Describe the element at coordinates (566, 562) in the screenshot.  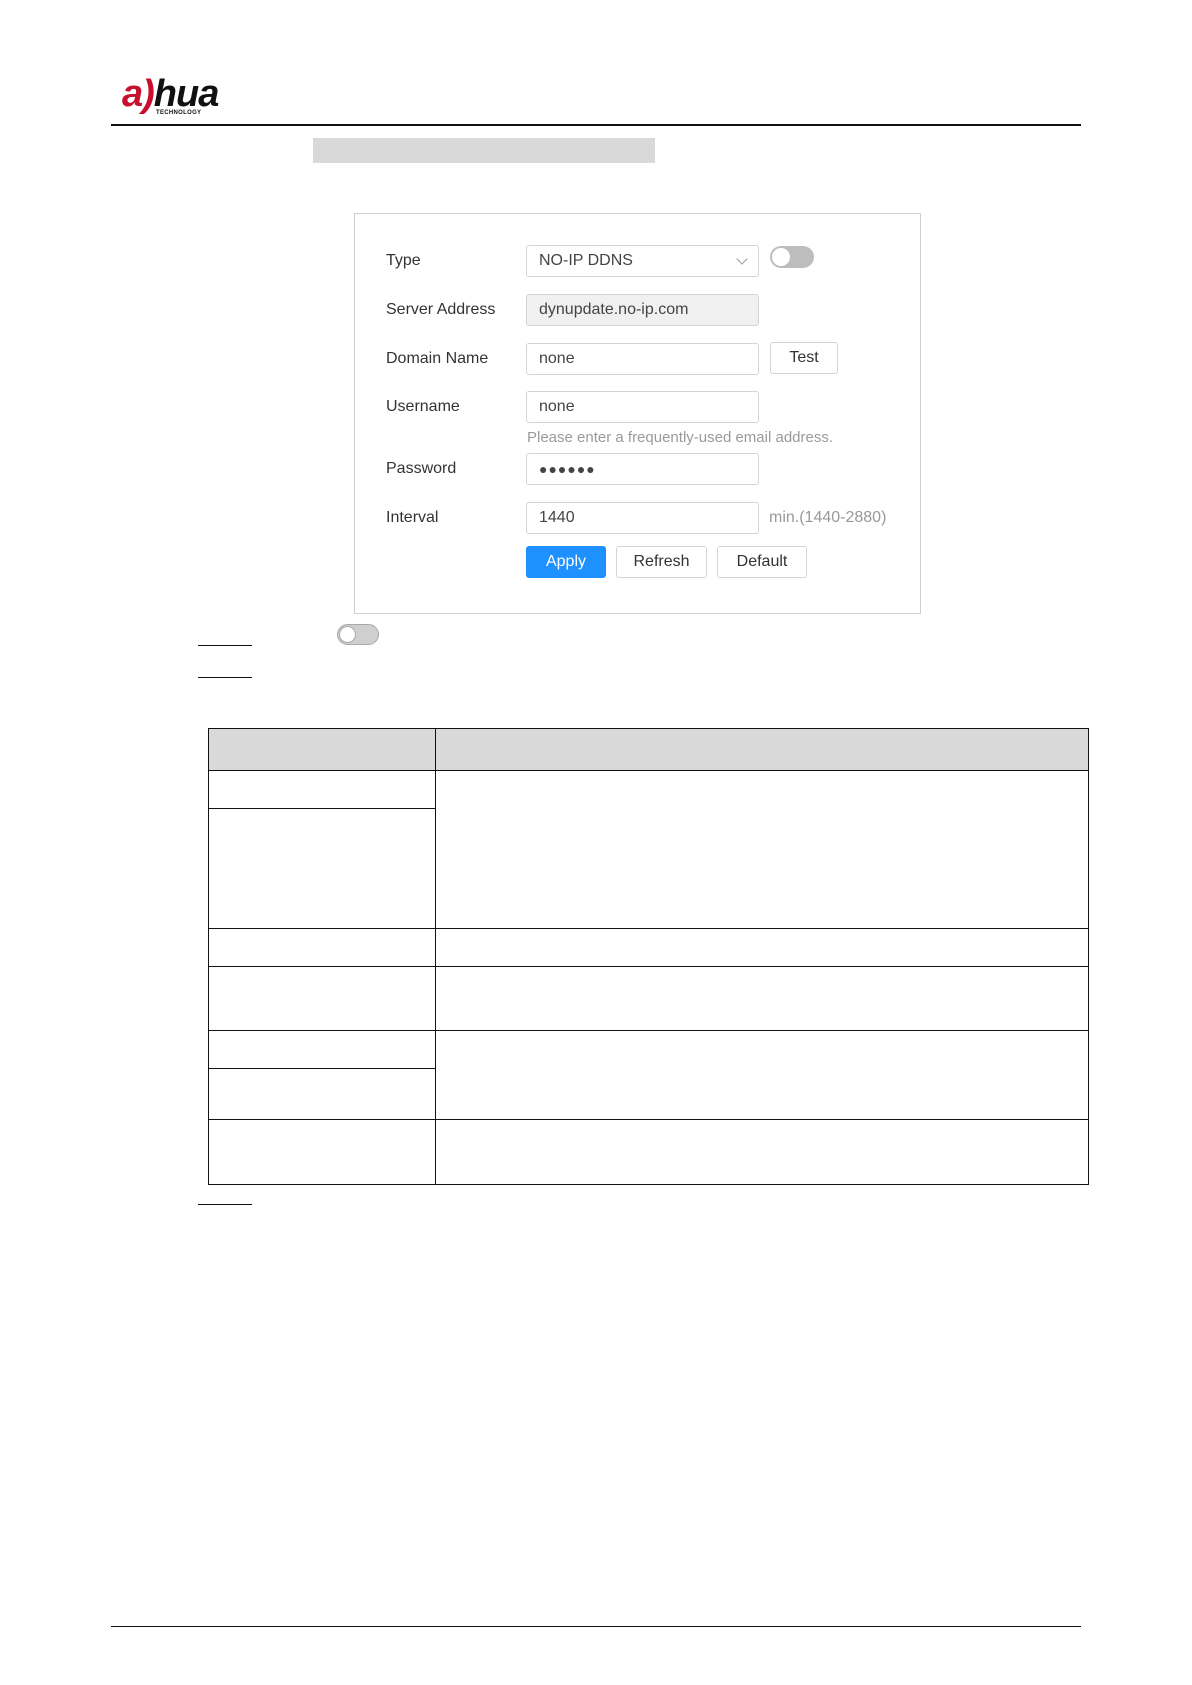
I see `apply-button: Apply` at that location.